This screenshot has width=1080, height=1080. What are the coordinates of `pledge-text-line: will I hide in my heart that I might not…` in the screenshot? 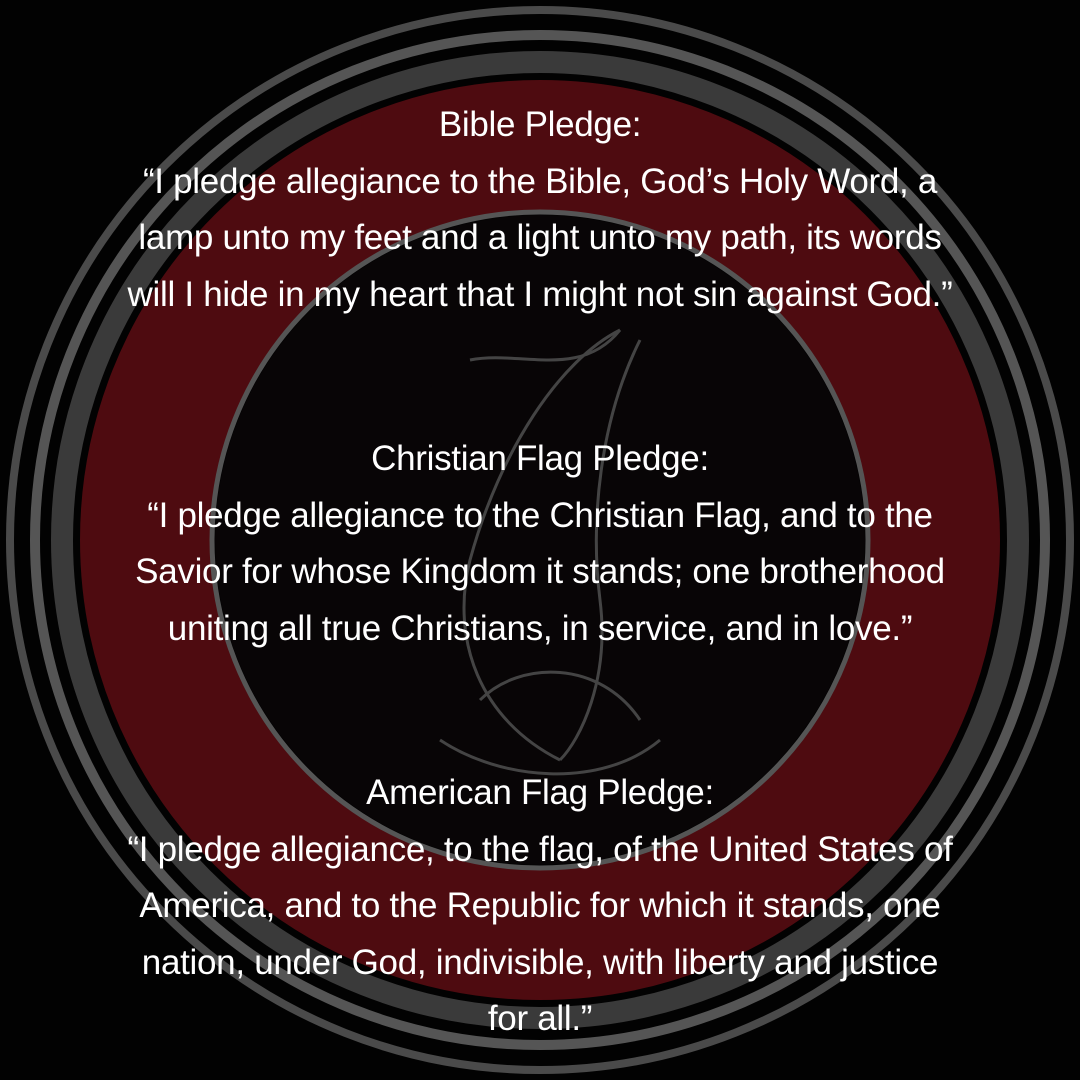 It's located at (540, 294).